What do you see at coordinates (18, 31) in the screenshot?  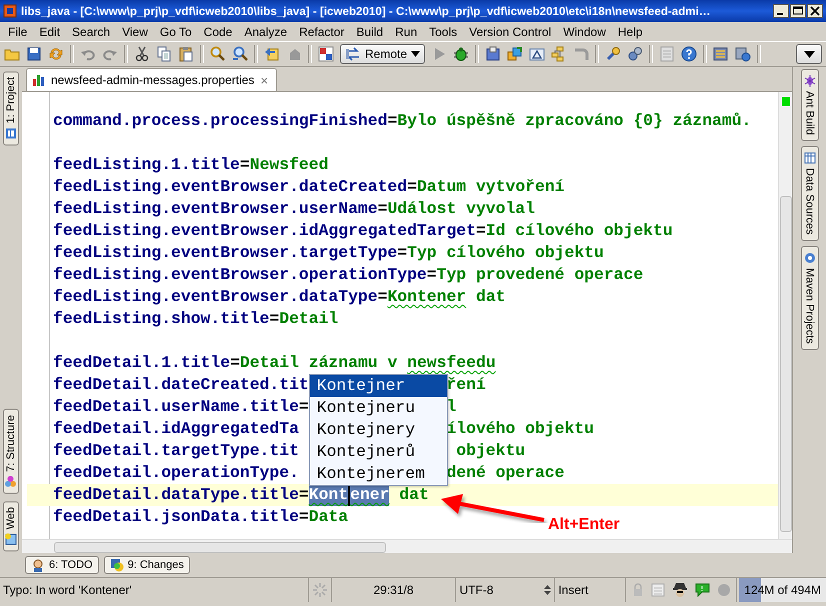 I see `menu-item: File` at bounding box center [18, 31].